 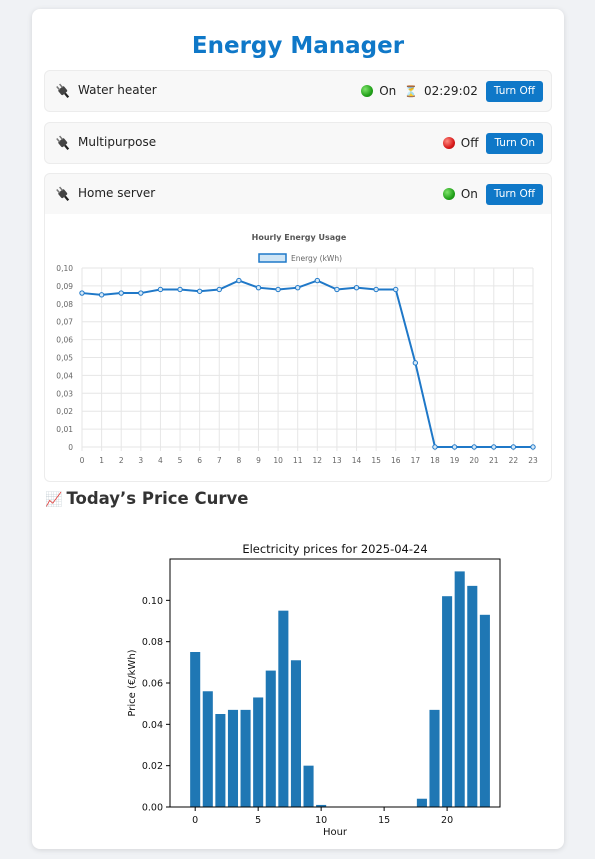 I want to click on device-name: Water heater, so click(x=117, y=90).